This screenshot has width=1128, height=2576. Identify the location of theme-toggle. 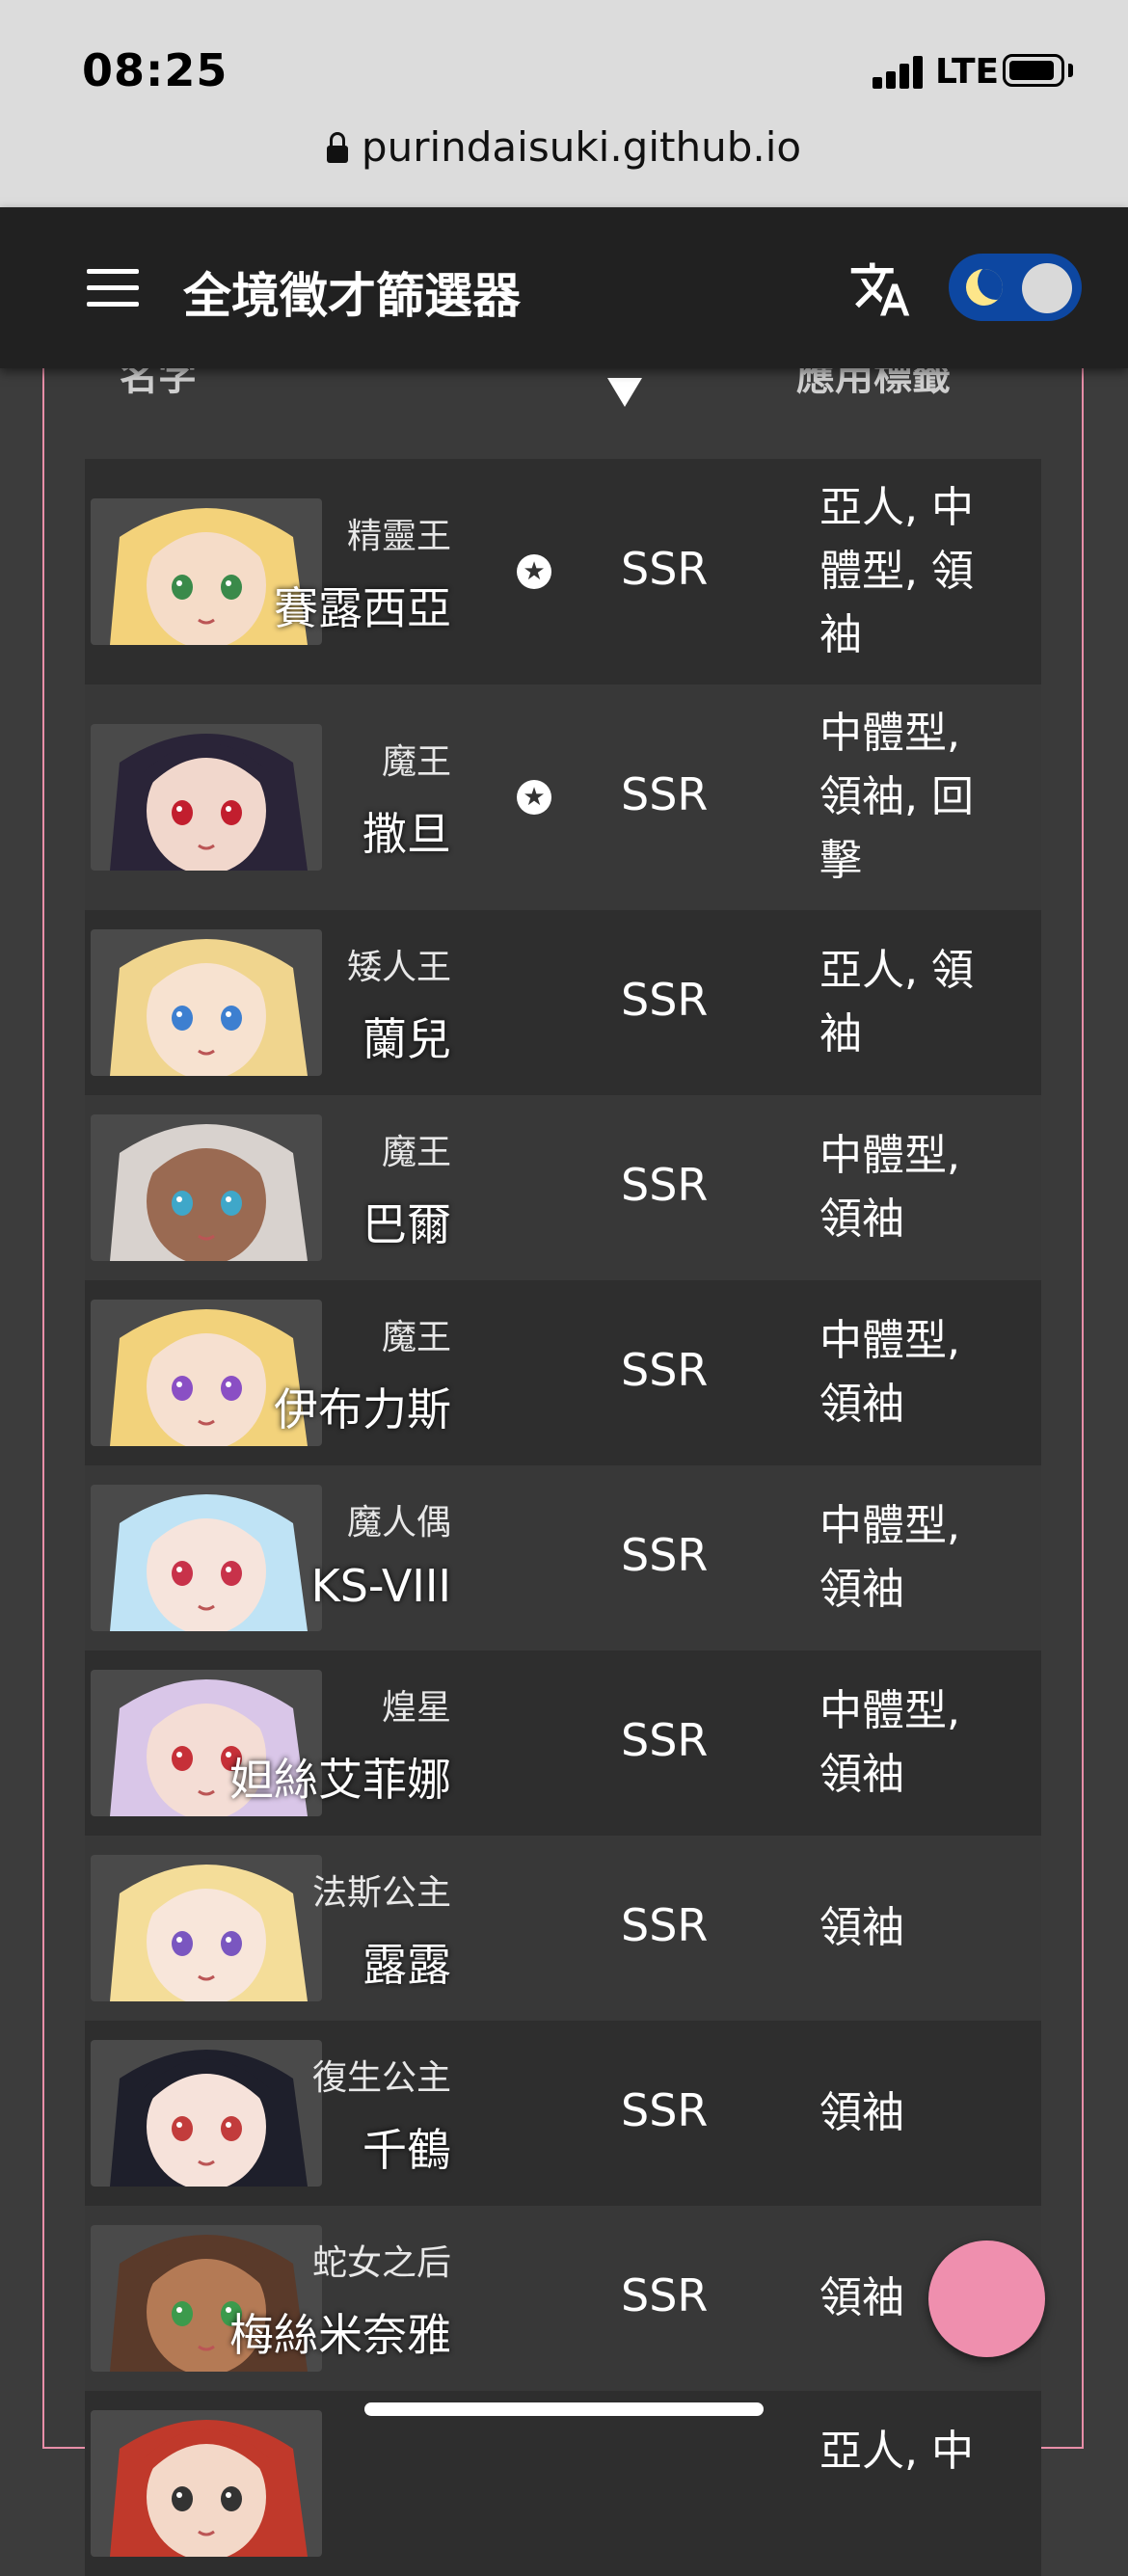
(1015, 287).